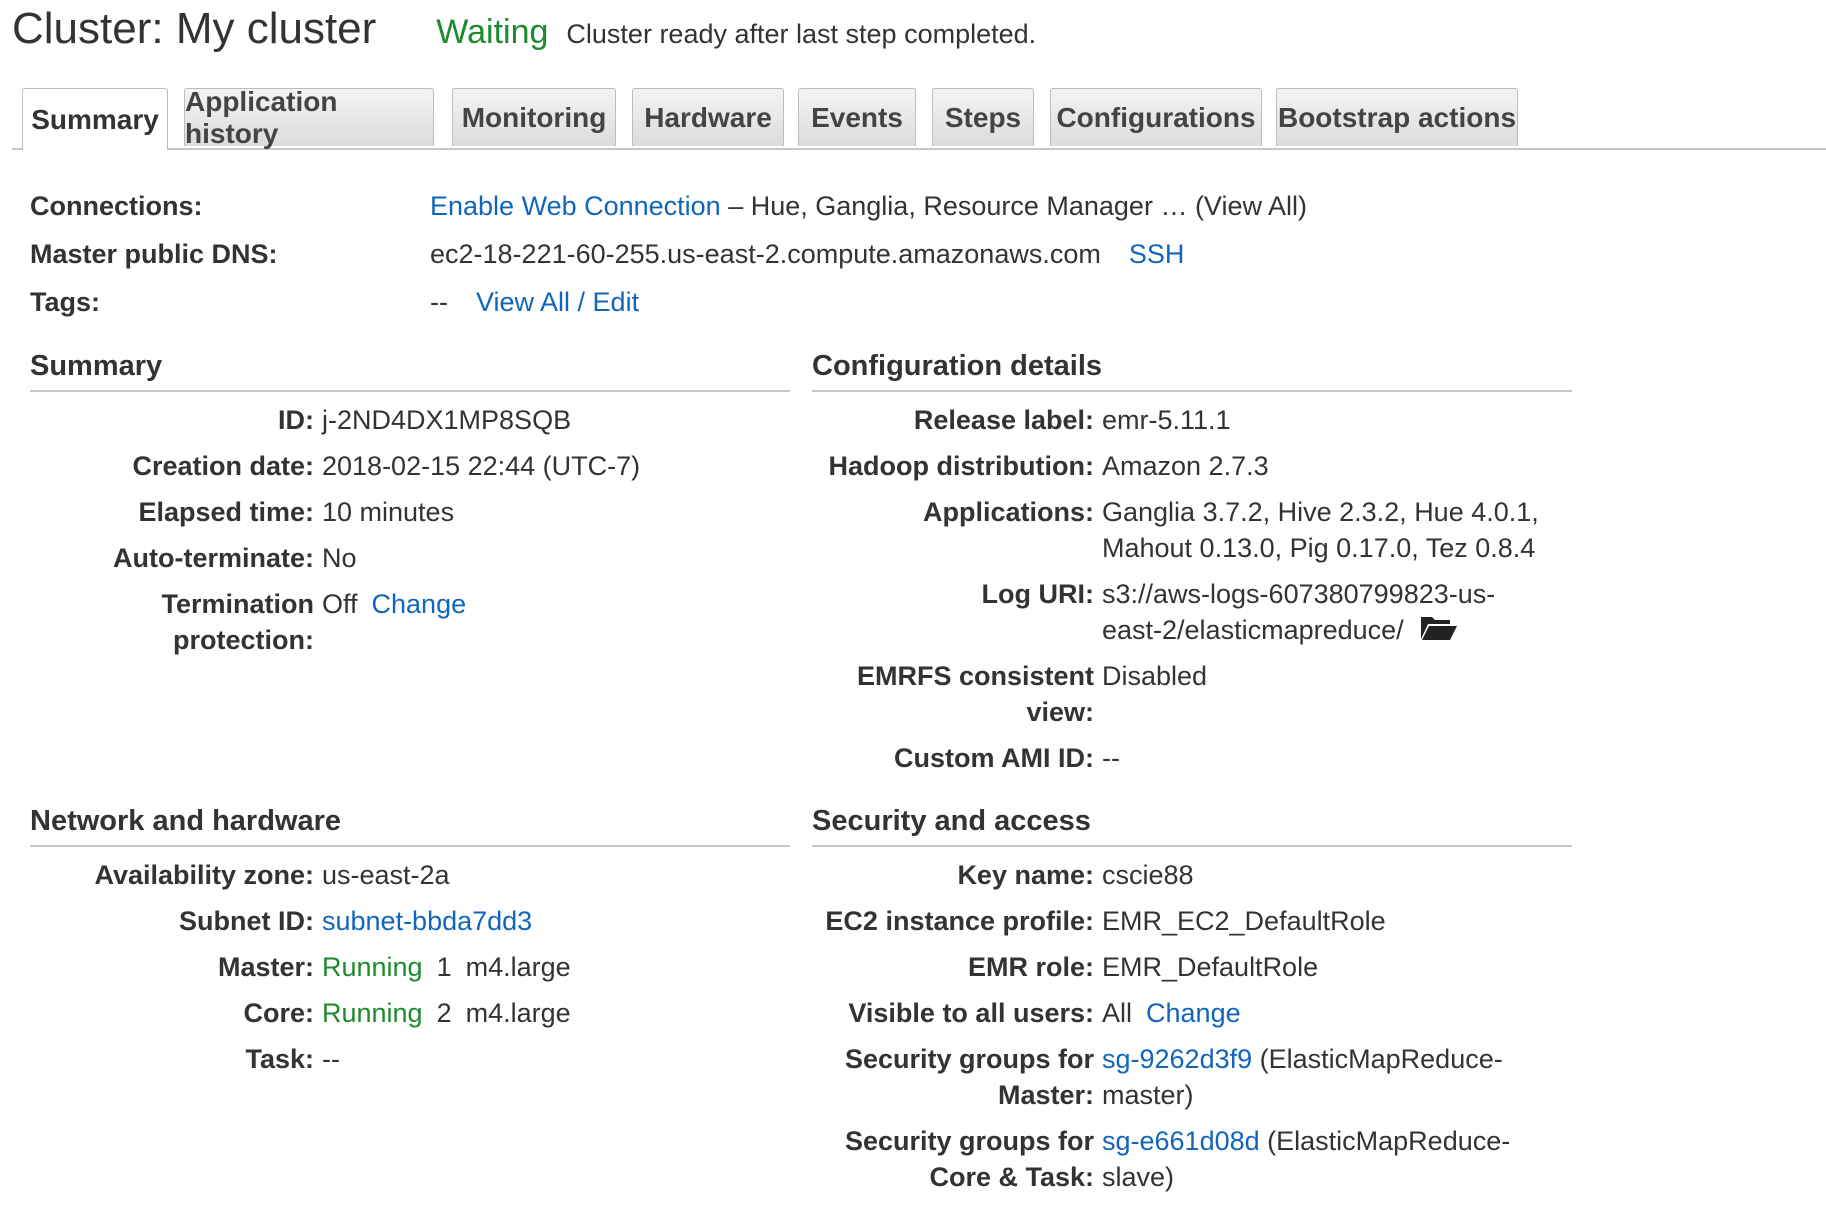  I want to click on tab-label: Monitoring, so click(534, 117).